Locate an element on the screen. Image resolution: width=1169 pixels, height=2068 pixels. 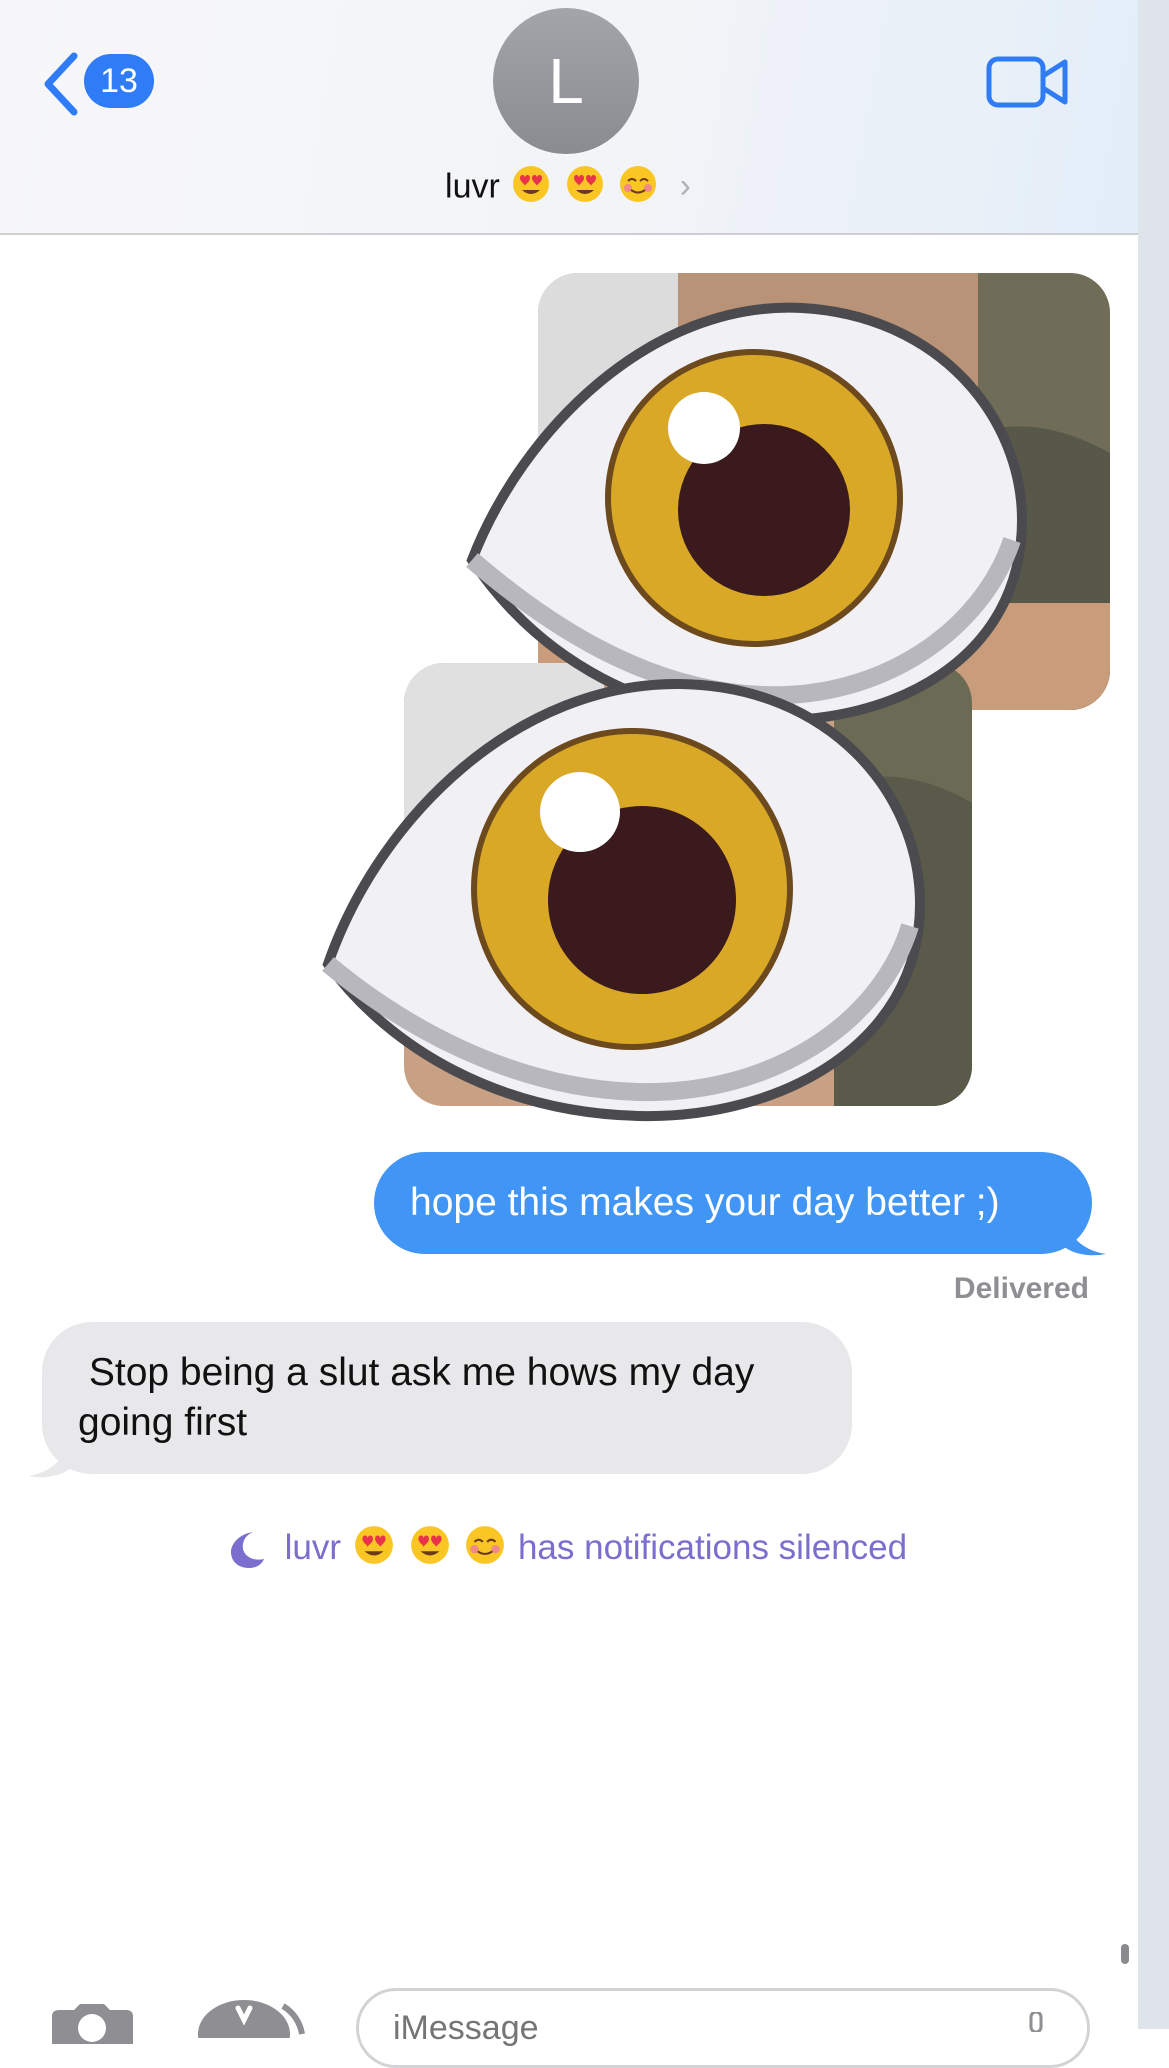
app-store-icon is located at coordinates (253, 2018).